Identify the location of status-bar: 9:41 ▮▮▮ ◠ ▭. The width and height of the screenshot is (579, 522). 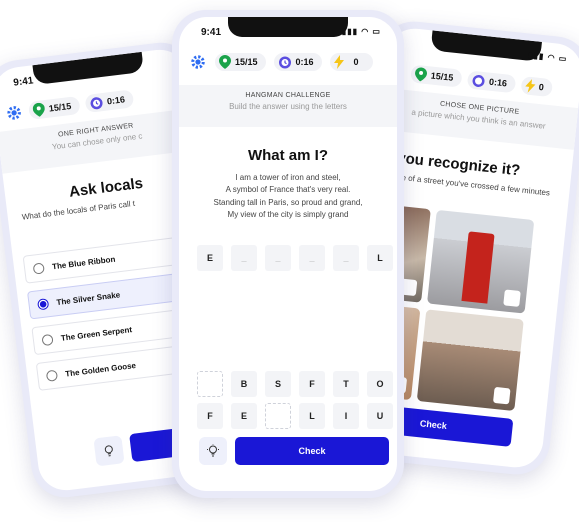
(288, 31).